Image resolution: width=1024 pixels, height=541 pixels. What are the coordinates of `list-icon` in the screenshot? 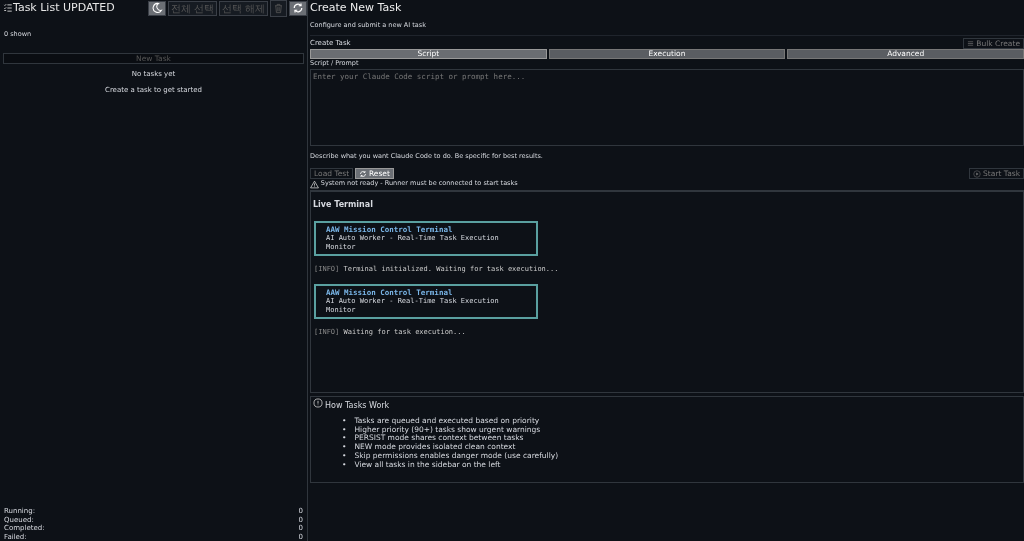 It's located at (971, 43).